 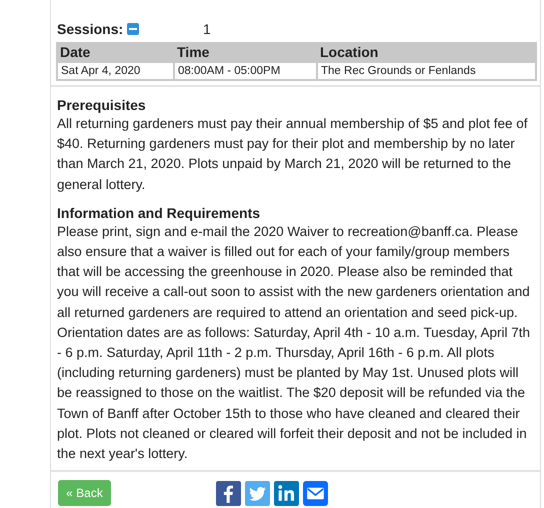 I want to click on sessions-label: Sessions:, so click(x=90, y=29).